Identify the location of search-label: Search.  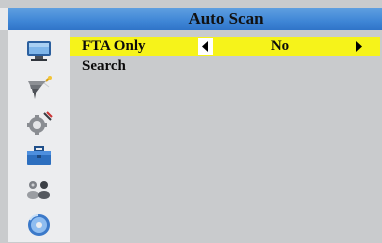
(104, 66).